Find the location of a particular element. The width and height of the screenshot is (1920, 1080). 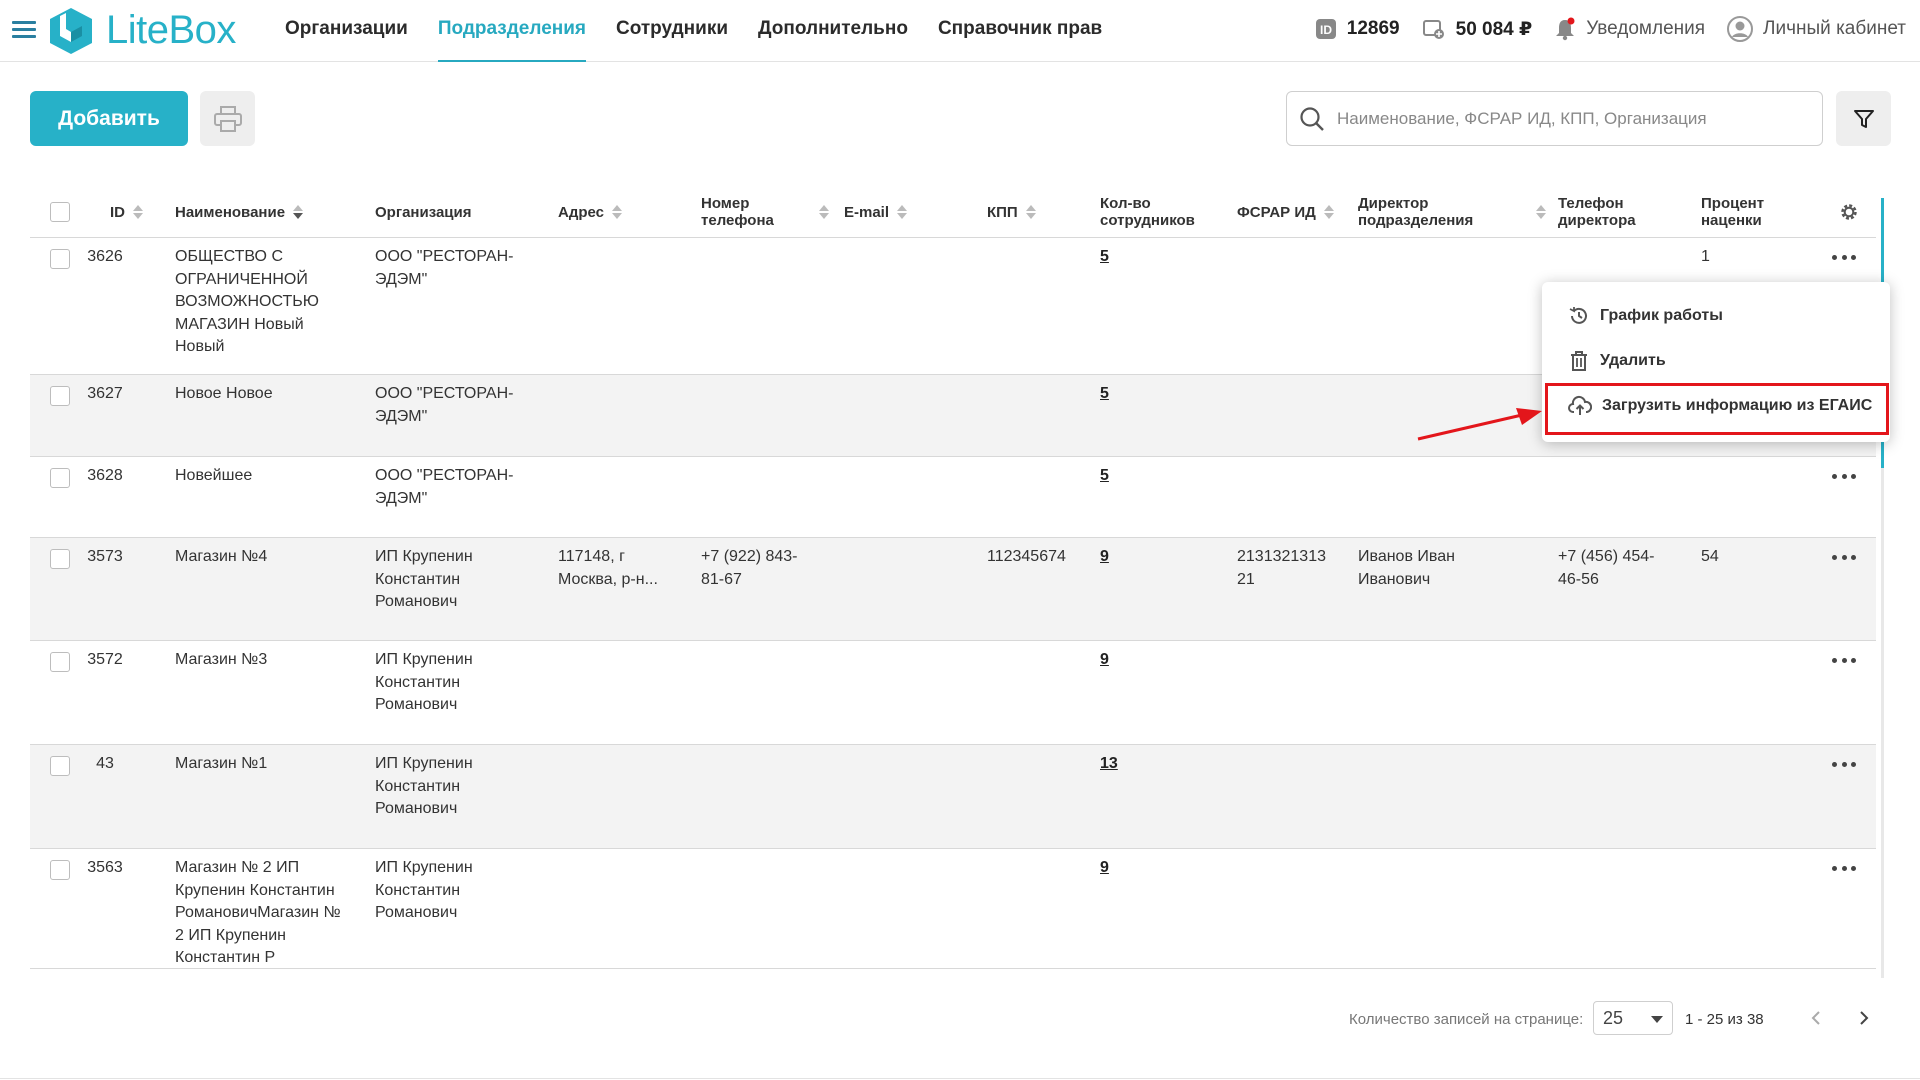

col-director-phone: Телефон директора is located at coordinates (1603, 212).